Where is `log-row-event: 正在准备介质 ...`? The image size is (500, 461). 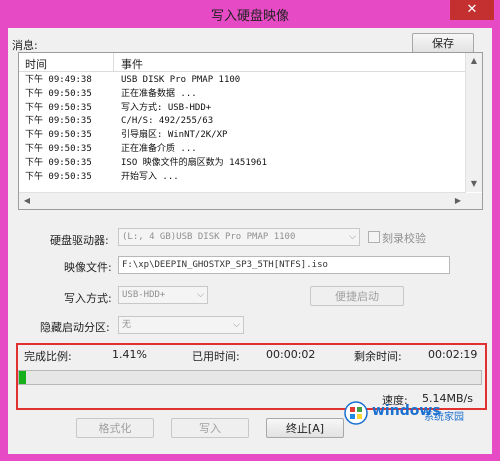 log-row-event: 正在准备介质 ... is located at coordinates (159, 148).